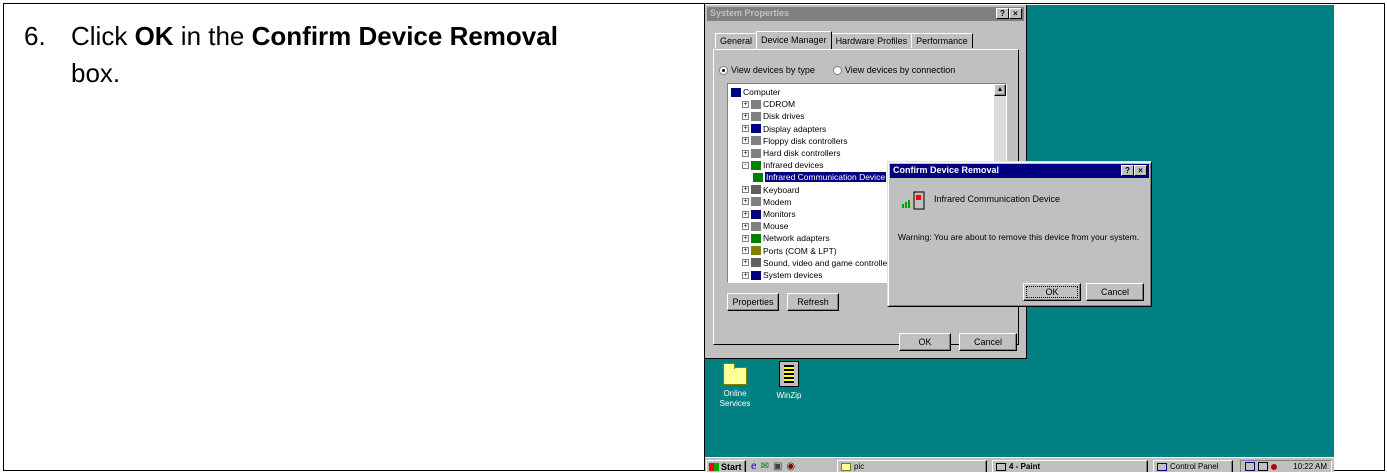 The image size is (1387, 473). I want to click on tree-item: + Floppy disk controllers, so click(795, 141).